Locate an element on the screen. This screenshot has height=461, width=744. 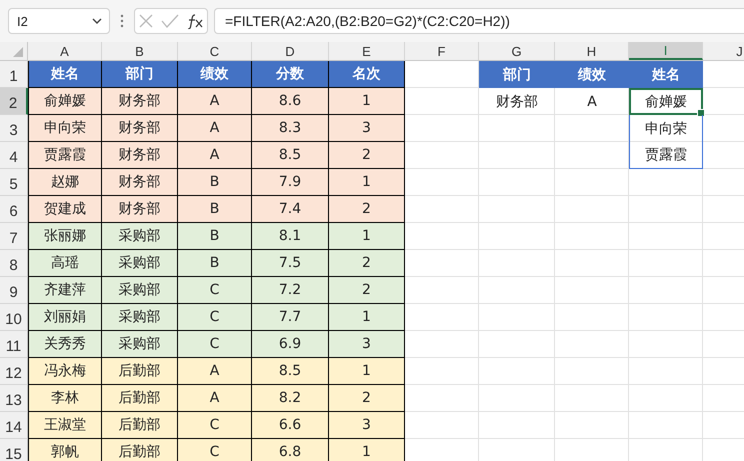
row-header: 7 is located at coordinates (14, 236).